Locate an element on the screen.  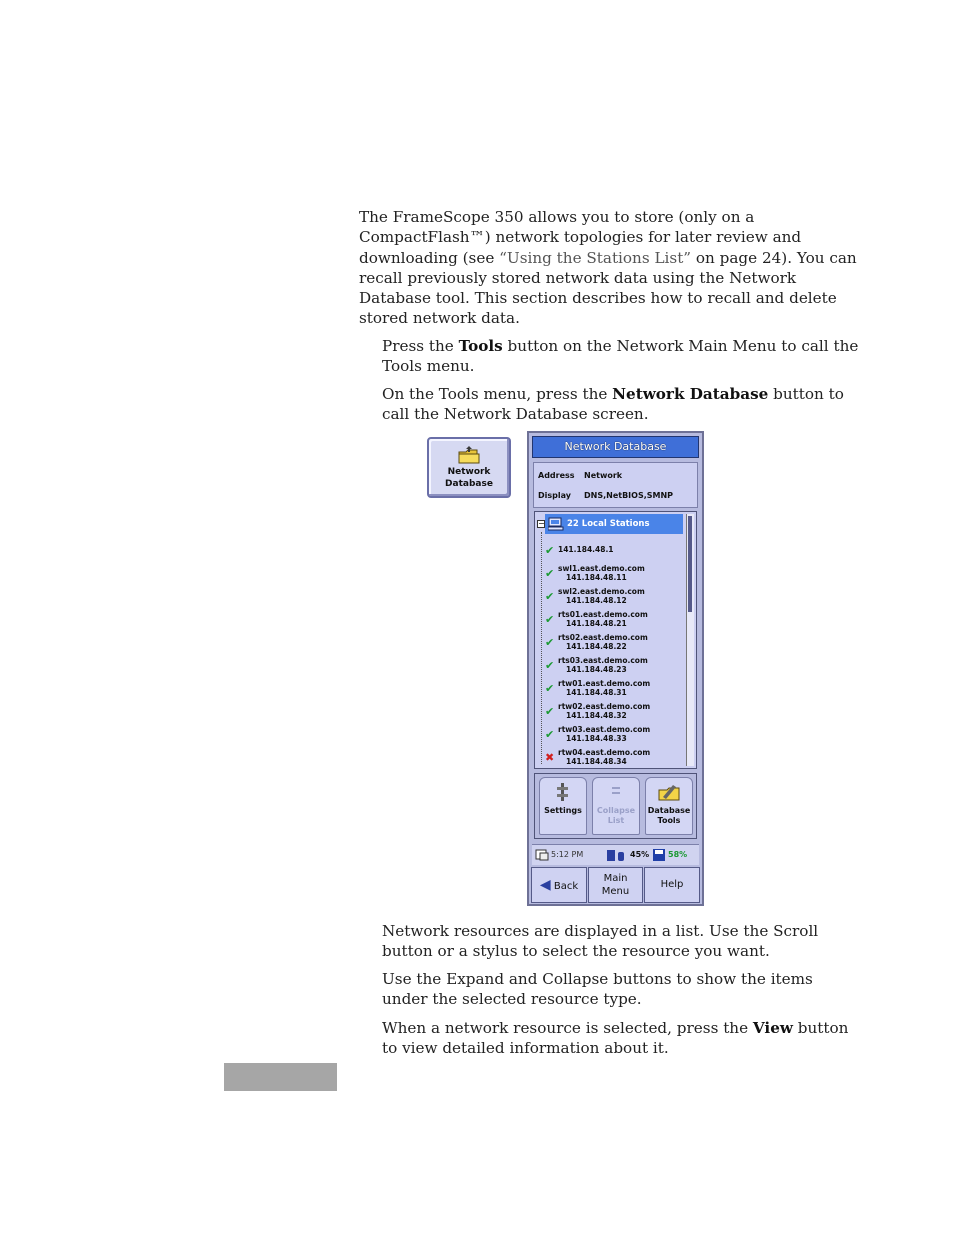
station-name: 141.184.48.1 is located at coordinates (586, 549).